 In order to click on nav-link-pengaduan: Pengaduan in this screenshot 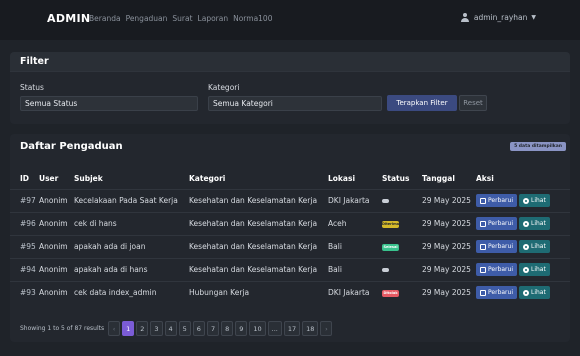, I will do `click(147, 18)`.